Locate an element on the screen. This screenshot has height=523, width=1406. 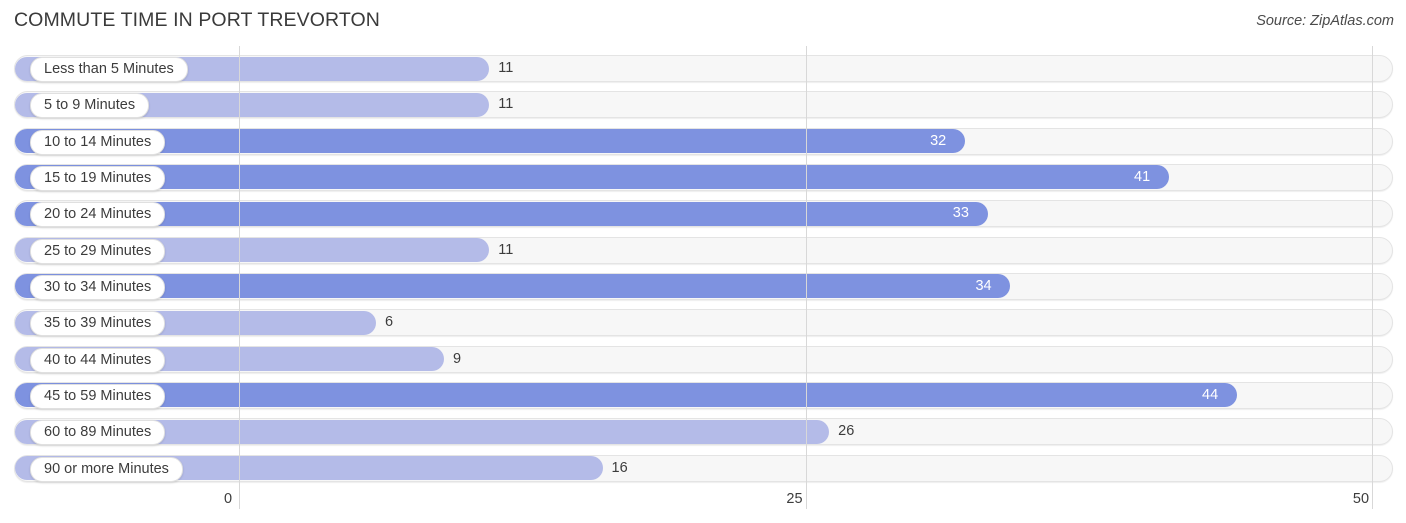
bar-category-label: 10 to 14 Minutes is located at coordinates (98, 142).